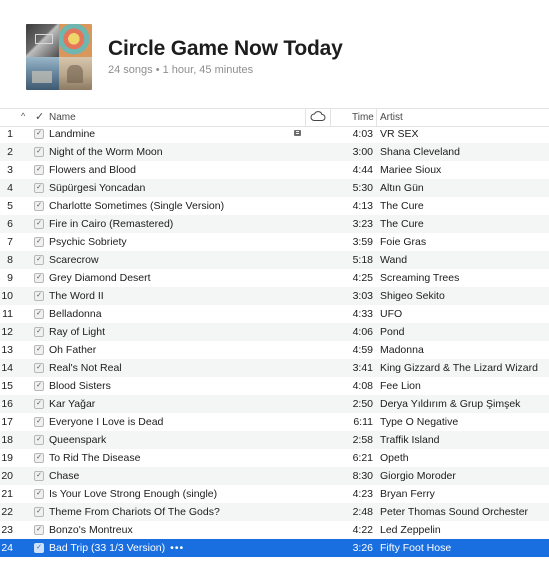 The height and width of the screenshot is (575, 549). Describe the element at coordinates (274, 260) in the screenshot. I see `track-row: 8 ✓ Scarecrow 5:18 Wand` at that location.